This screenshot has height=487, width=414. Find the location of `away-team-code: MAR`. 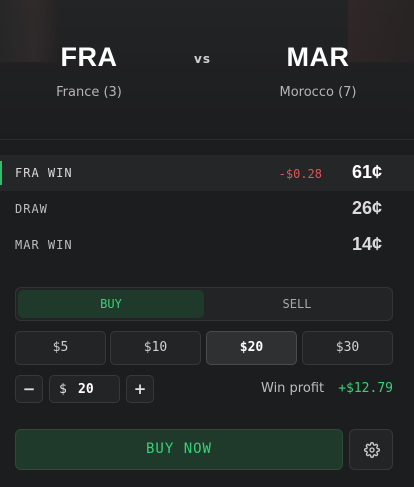

away-team-code: MAR is located at coordinates (318, 57).